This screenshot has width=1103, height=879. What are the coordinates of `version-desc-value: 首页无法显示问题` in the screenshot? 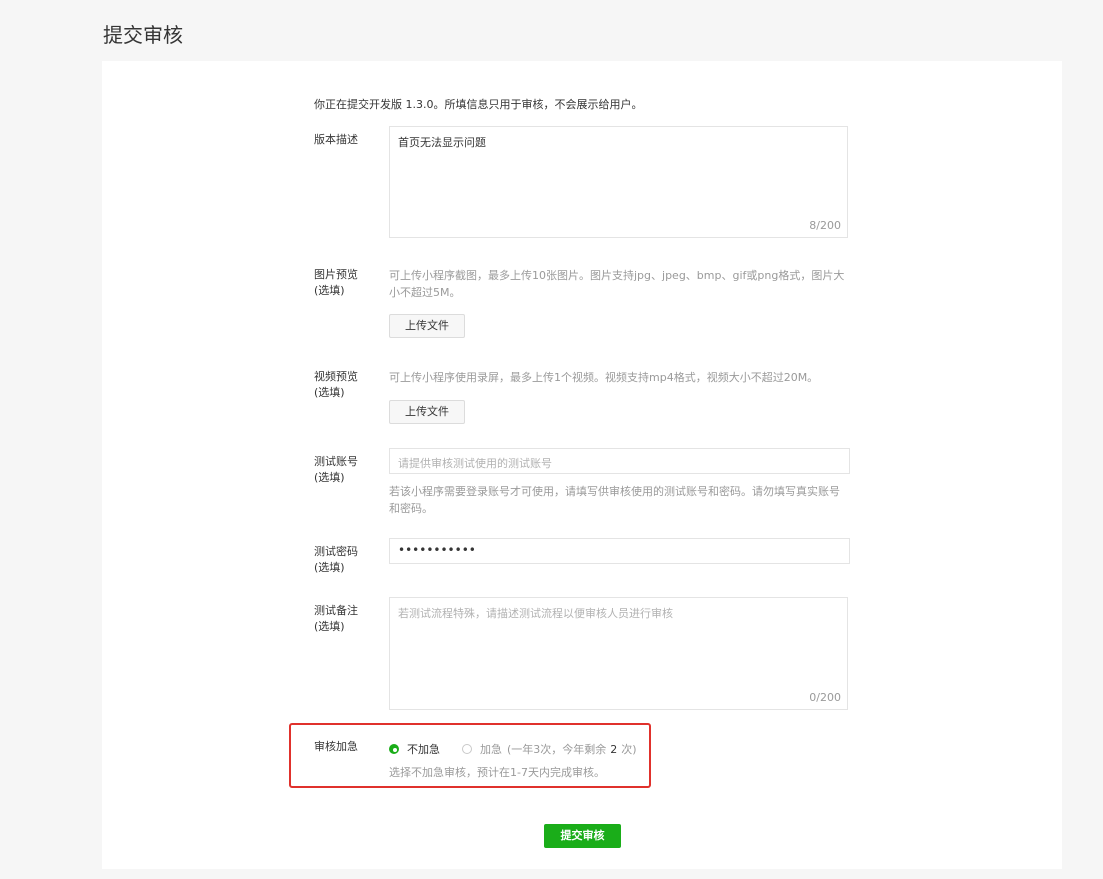 It's located at (442, 142).